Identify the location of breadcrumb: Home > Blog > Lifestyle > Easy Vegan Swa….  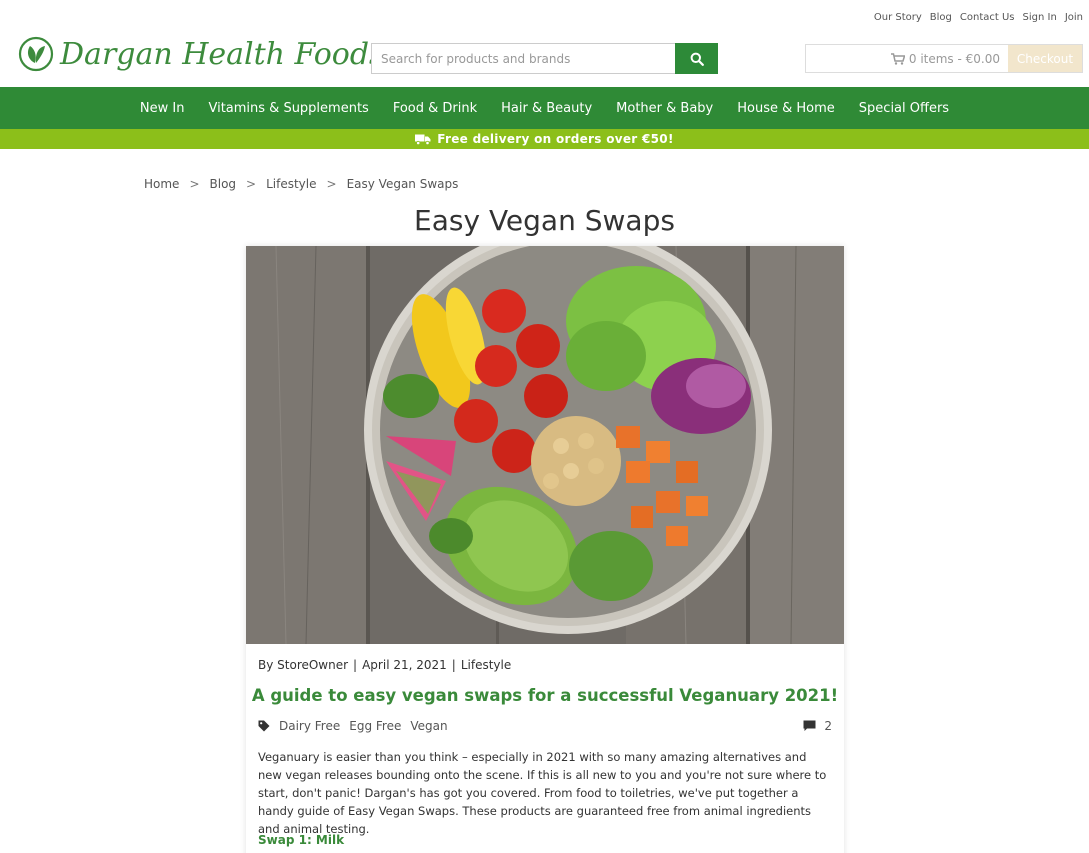
(301, 184).